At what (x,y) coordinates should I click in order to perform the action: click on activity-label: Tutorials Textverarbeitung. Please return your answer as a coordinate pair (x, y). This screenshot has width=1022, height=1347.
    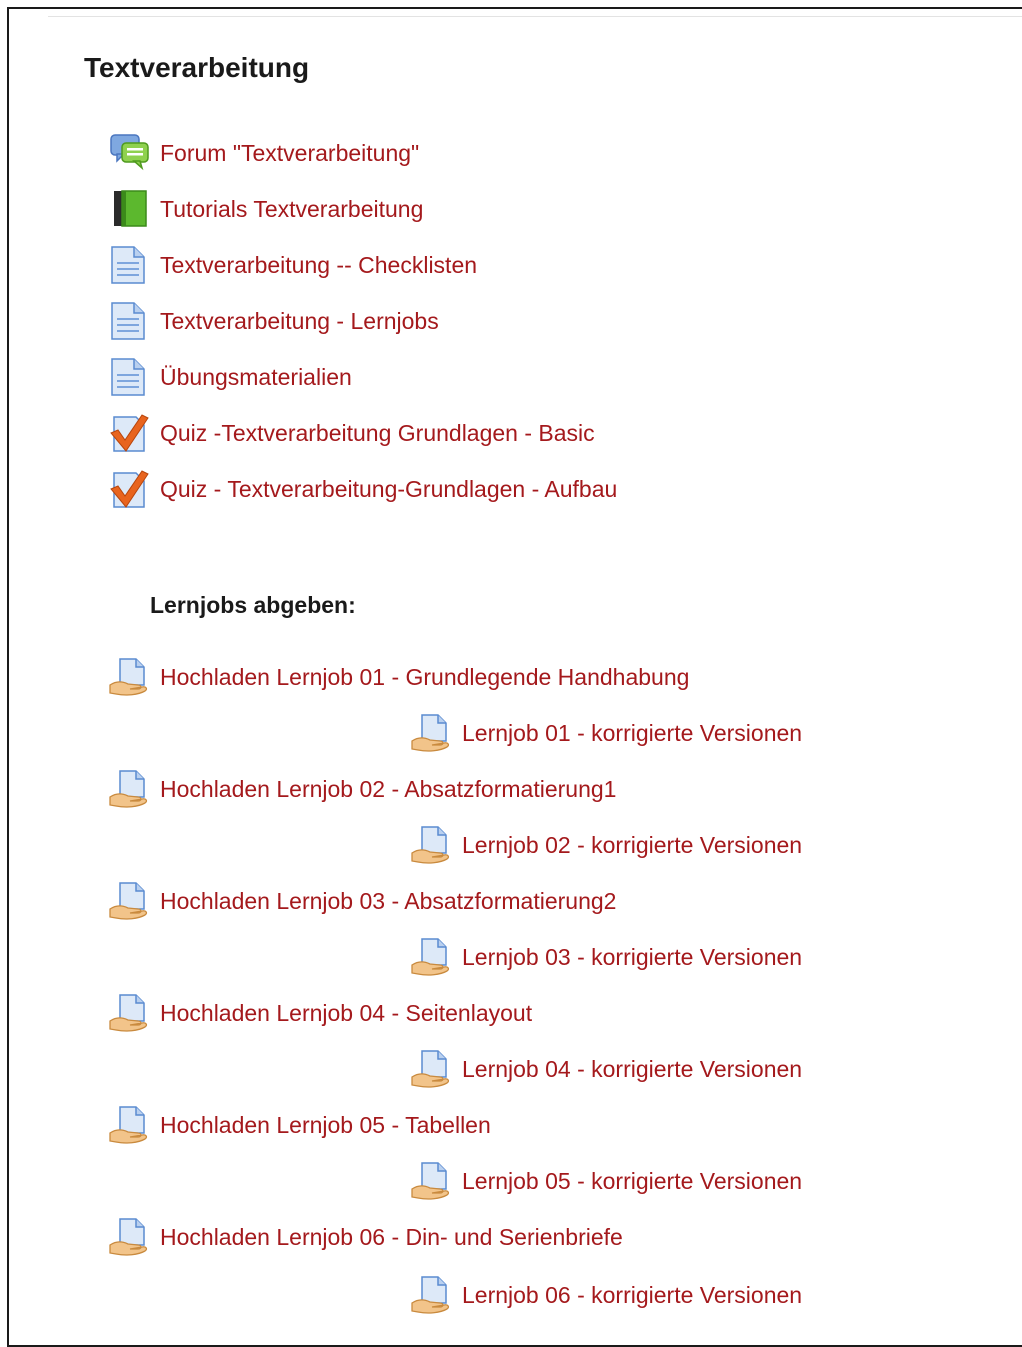
    Looking at the image, I should click on (292, 209).